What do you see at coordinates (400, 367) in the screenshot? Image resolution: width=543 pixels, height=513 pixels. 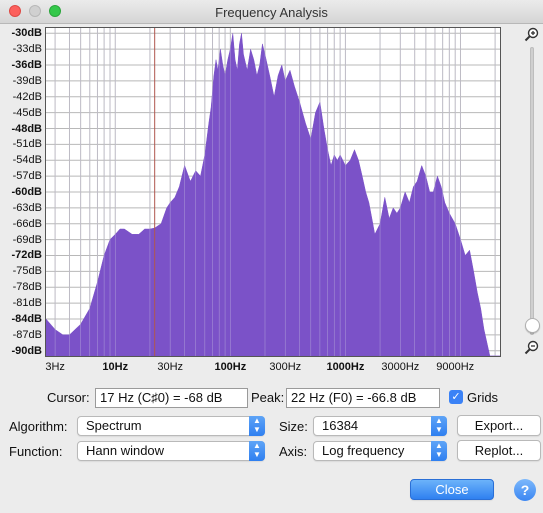 I see `x-tick-label: 3000Hz` at bounding box center [400, 367].